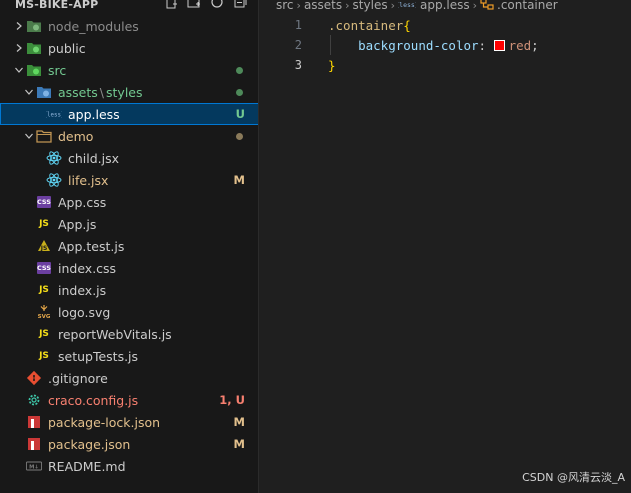  Describe the element at coordinates (193, 4) in the screenshot. I see `new-folder-icon` at that location.